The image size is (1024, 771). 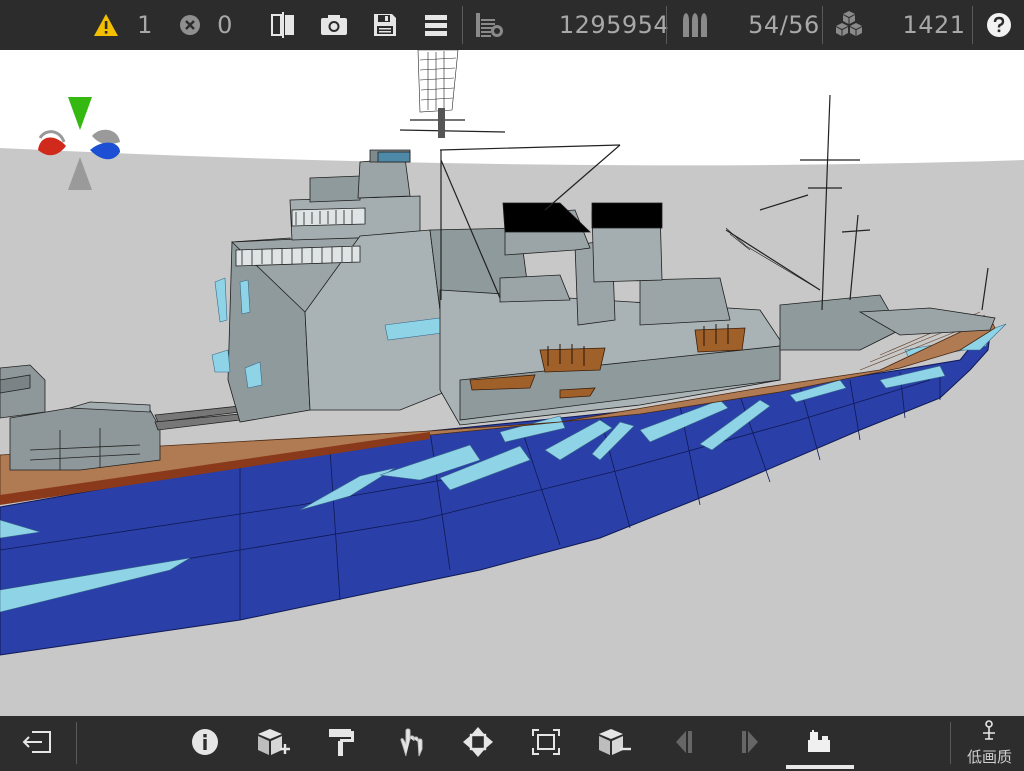 I want to click on prev-icon, so click(x=684, y=742).